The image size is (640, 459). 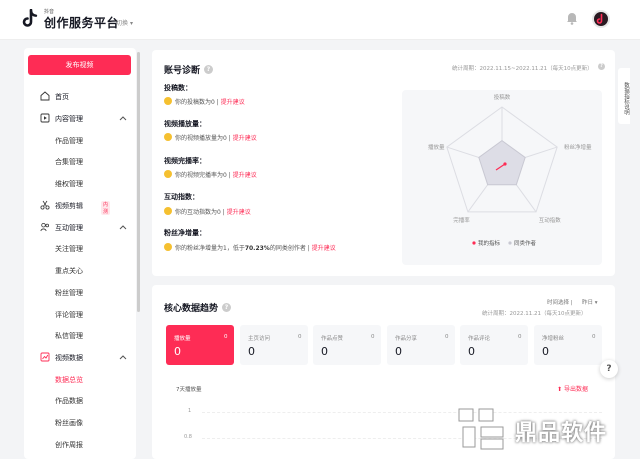 I want to click on douyin-logo-icon, so click(x=30, y=19).